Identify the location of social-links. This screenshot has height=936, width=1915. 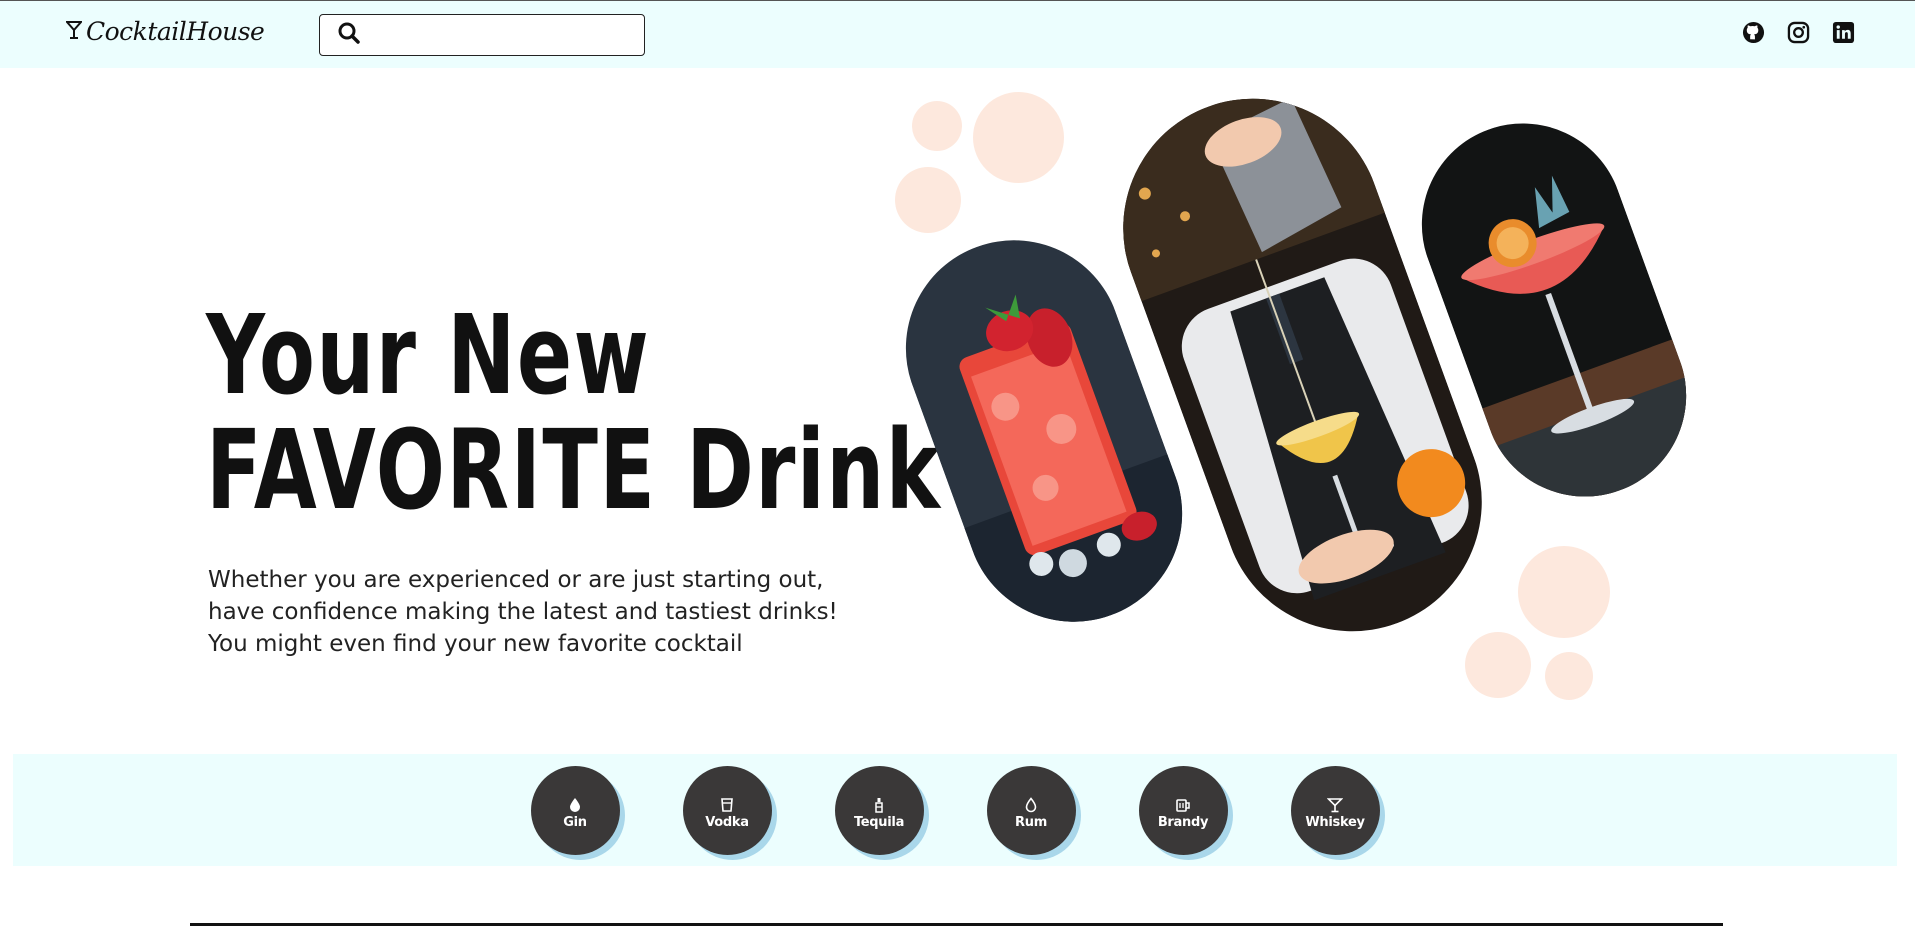
(1798, 32).